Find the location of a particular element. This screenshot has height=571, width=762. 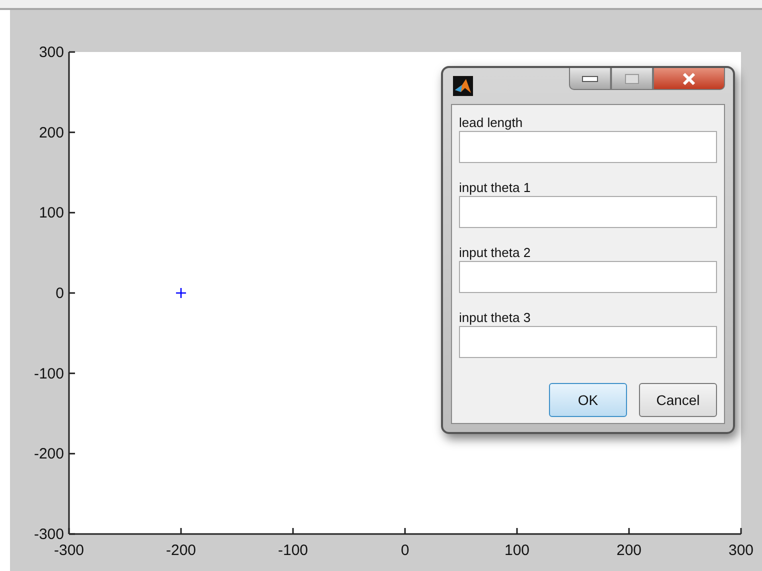

field-label: lead length is located at coordinates (491, 123).